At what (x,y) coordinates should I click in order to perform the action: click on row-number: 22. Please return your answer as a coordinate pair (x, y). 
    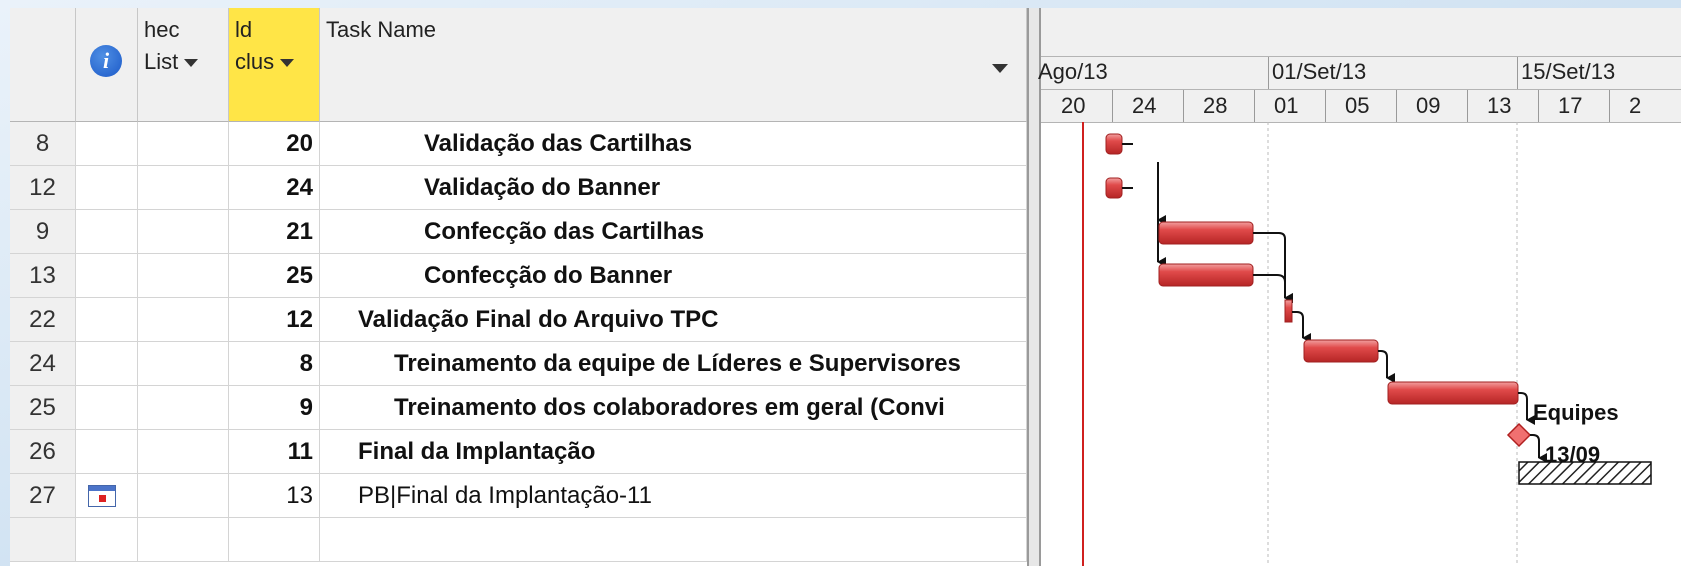
    Looking at the image, I should click on (43, 320).